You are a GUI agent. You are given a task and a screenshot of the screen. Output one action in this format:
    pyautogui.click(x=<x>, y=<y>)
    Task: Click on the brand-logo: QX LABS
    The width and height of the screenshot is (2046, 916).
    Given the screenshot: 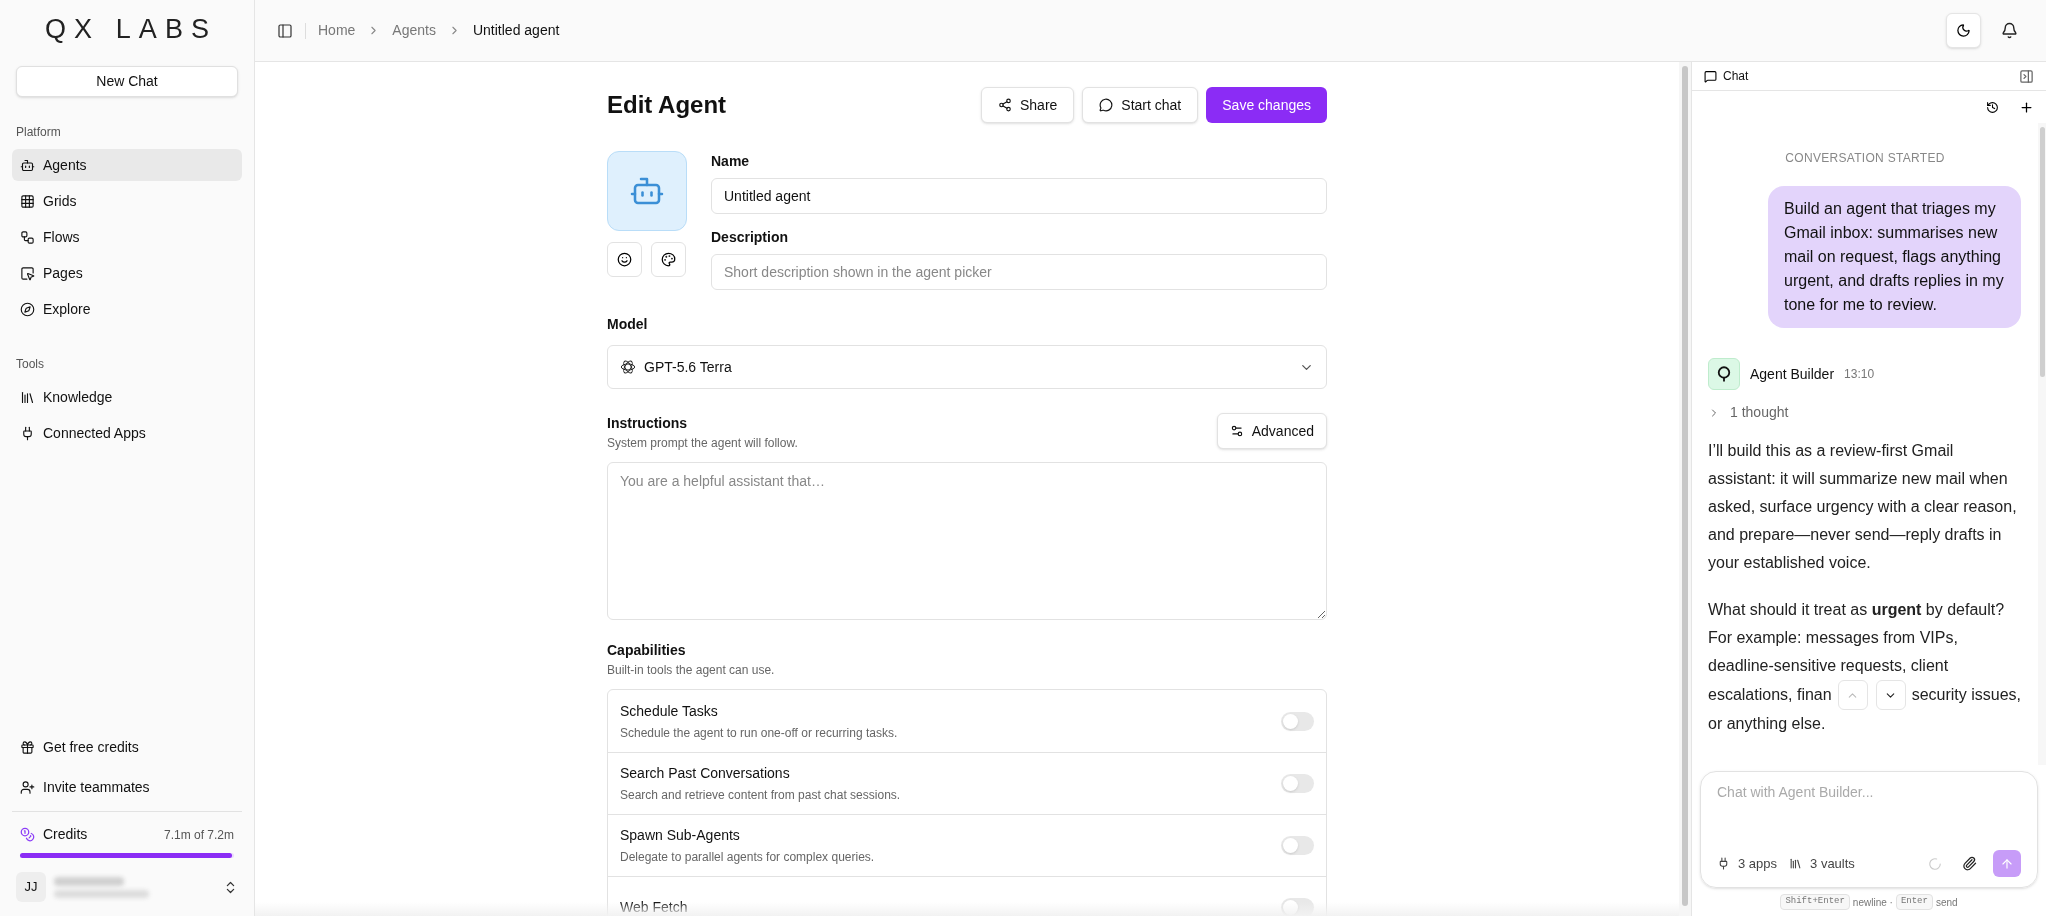 What is the action you would take?
    pyautogui.click(x=130, y=29)
    